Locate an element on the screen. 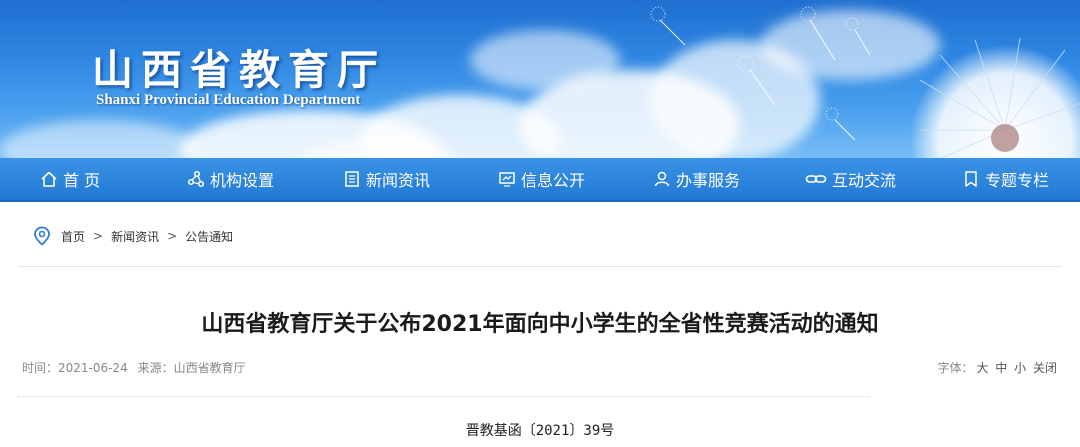  nav-item-label: 新闻资讯 is located at coordinates (398, 180).